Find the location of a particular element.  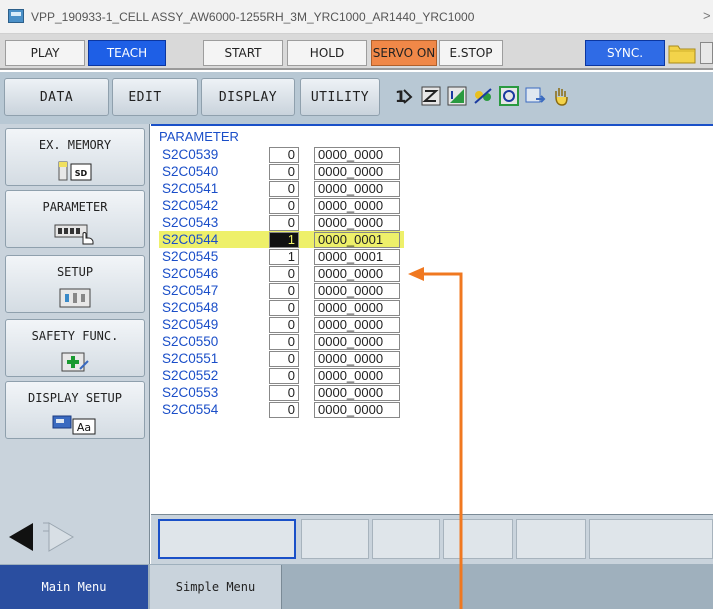

start-button: START is located at coordinates (243, 53).